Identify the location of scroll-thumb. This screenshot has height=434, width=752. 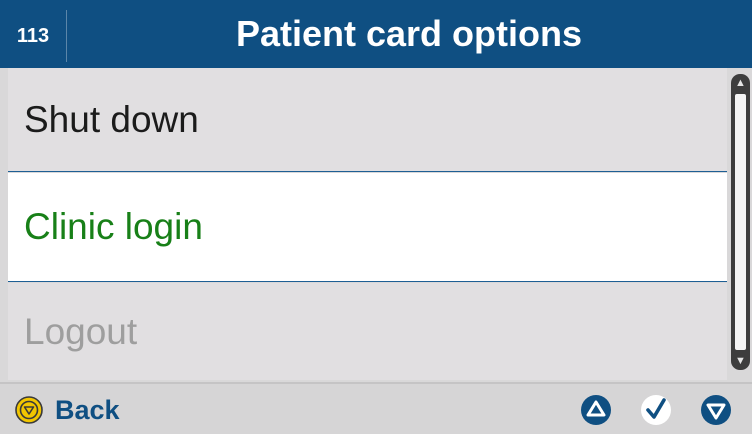
(740, 222).